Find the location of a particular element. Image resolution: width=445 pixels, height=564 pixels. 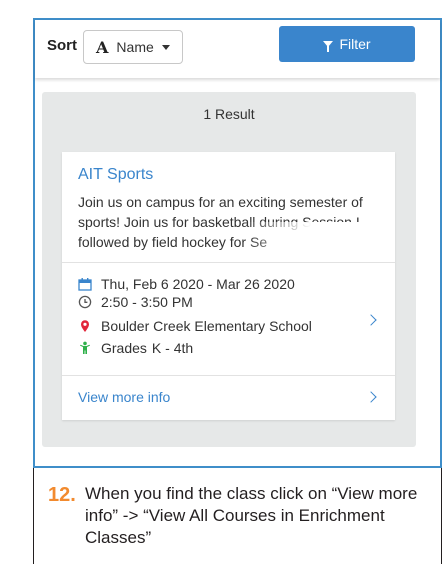

step-number: 12. is located at coordinates (62, 495).